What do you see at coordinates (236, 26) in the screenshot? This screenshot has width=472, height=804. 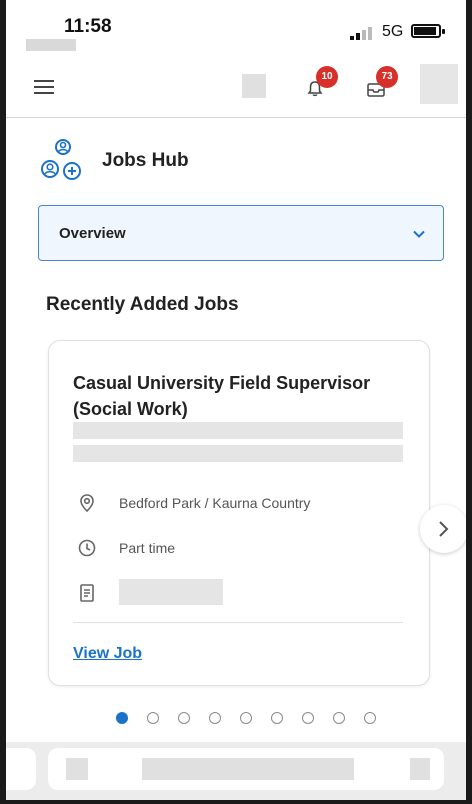 I see `status-bar: 11:58 5G` at bounding box center [236, 26].